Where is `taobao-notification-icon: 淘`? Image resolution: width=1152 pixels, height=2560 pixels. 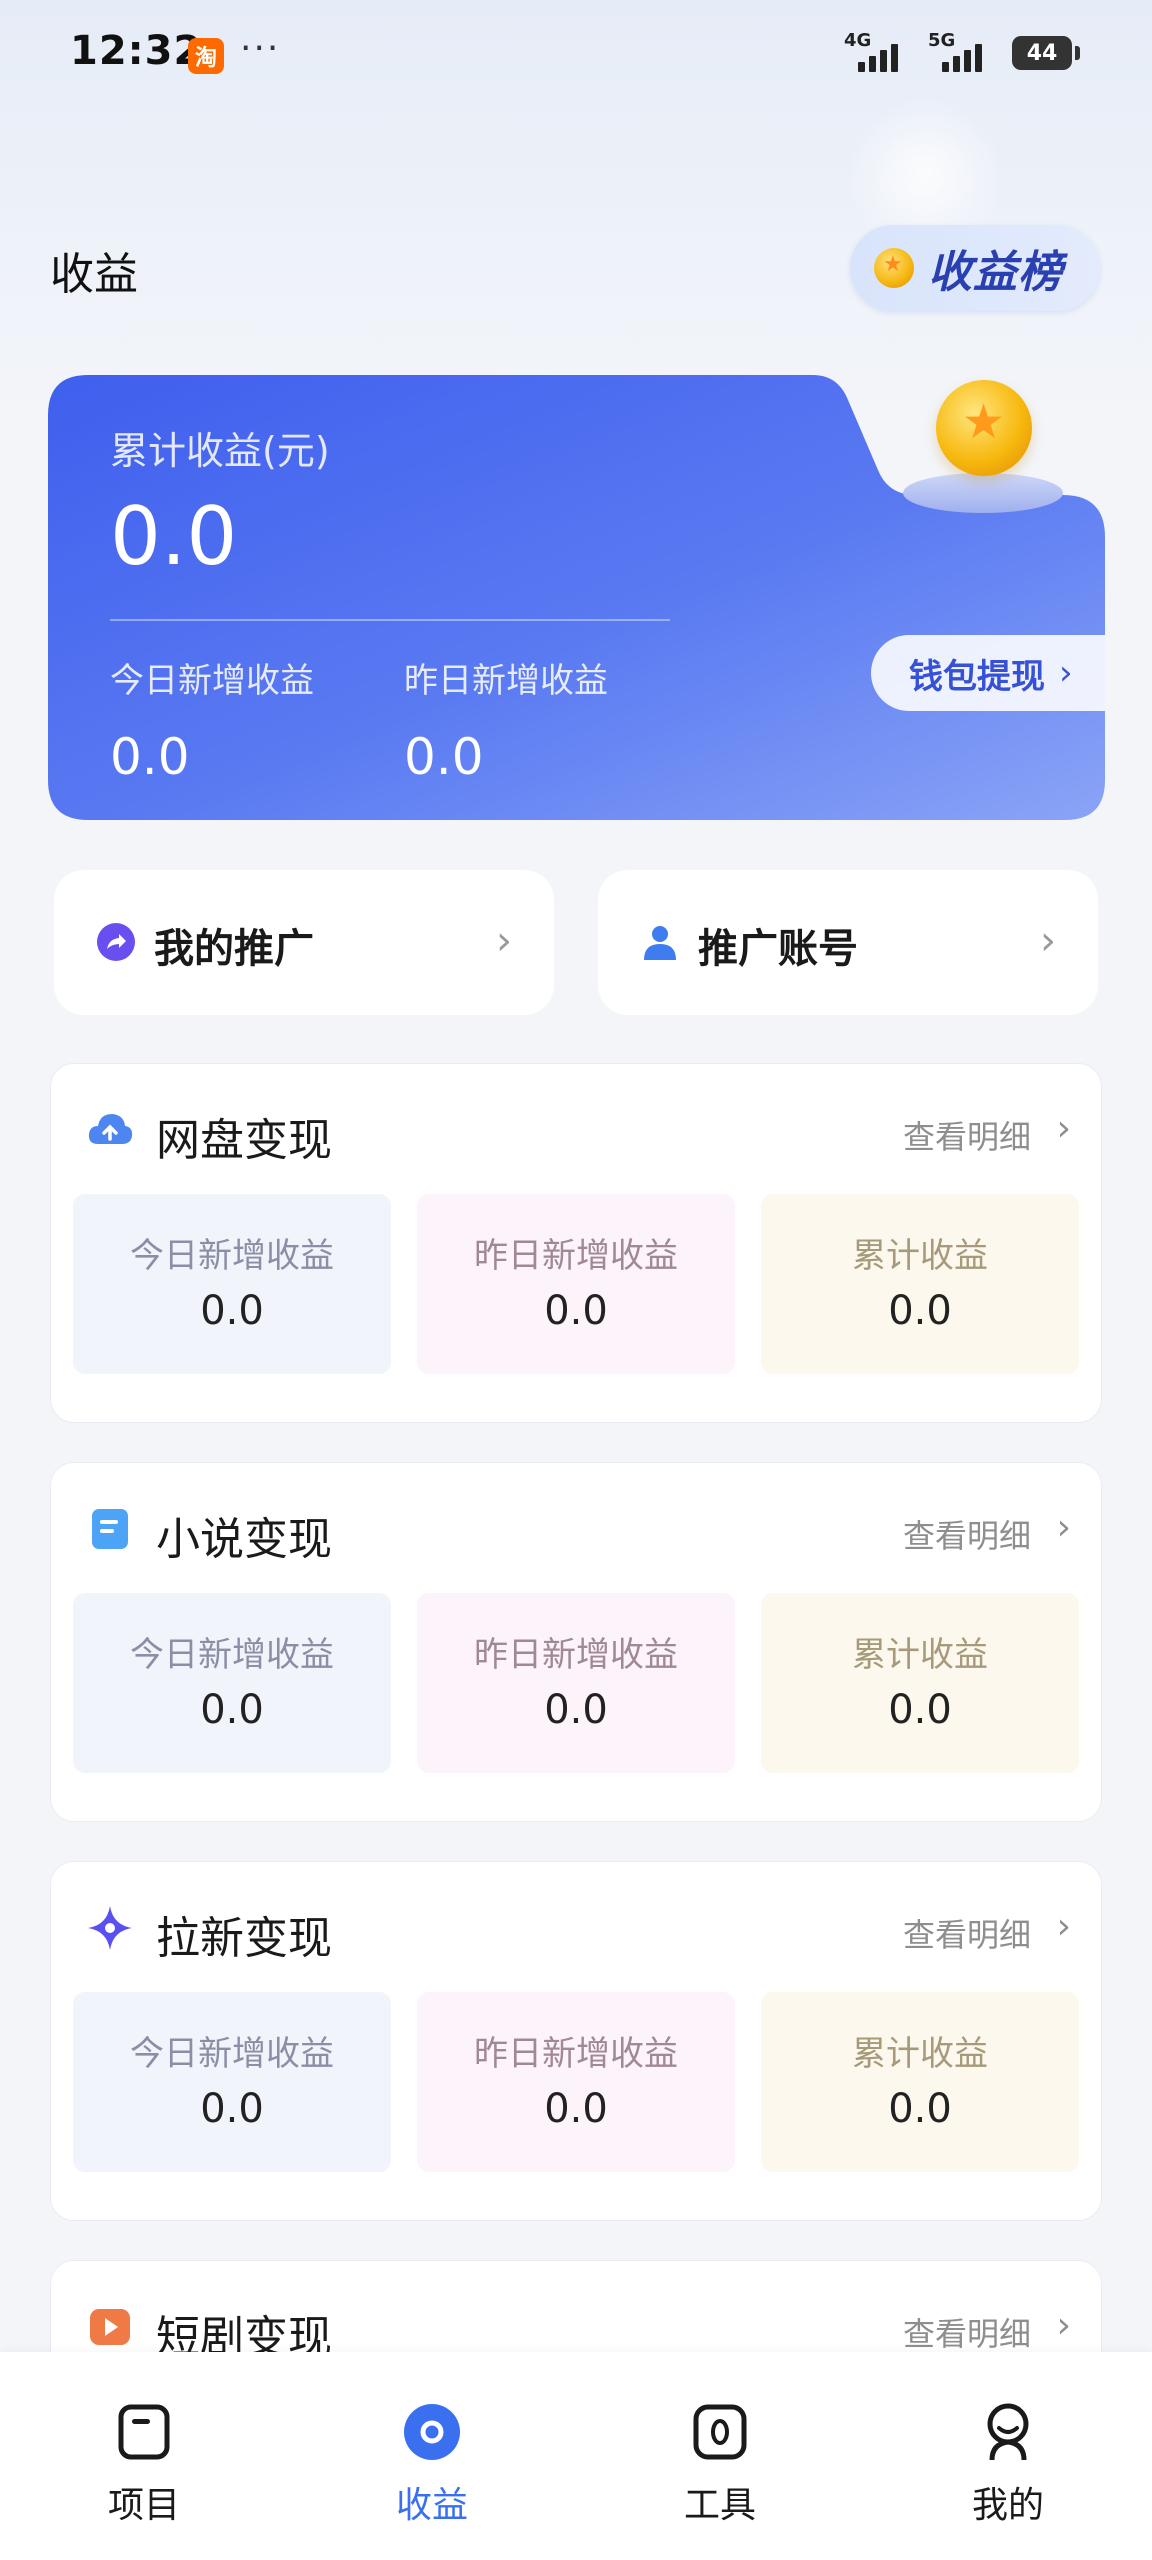
taobao-notification-icon: 淘 is located at coordinates (206, 56).